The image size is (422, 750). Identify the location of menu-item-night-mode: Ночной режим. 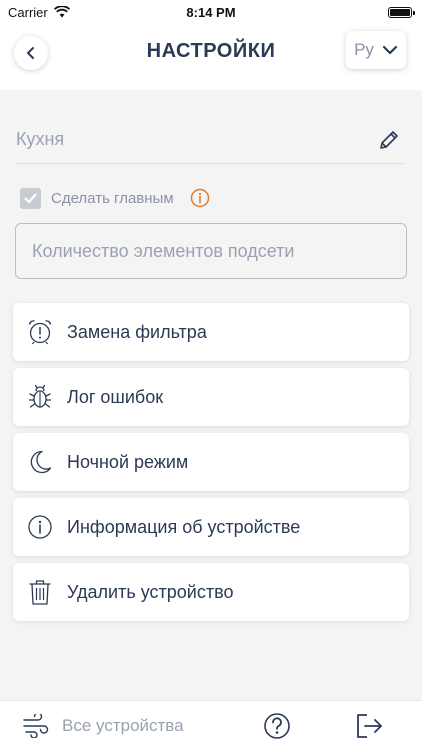
(211, 462).